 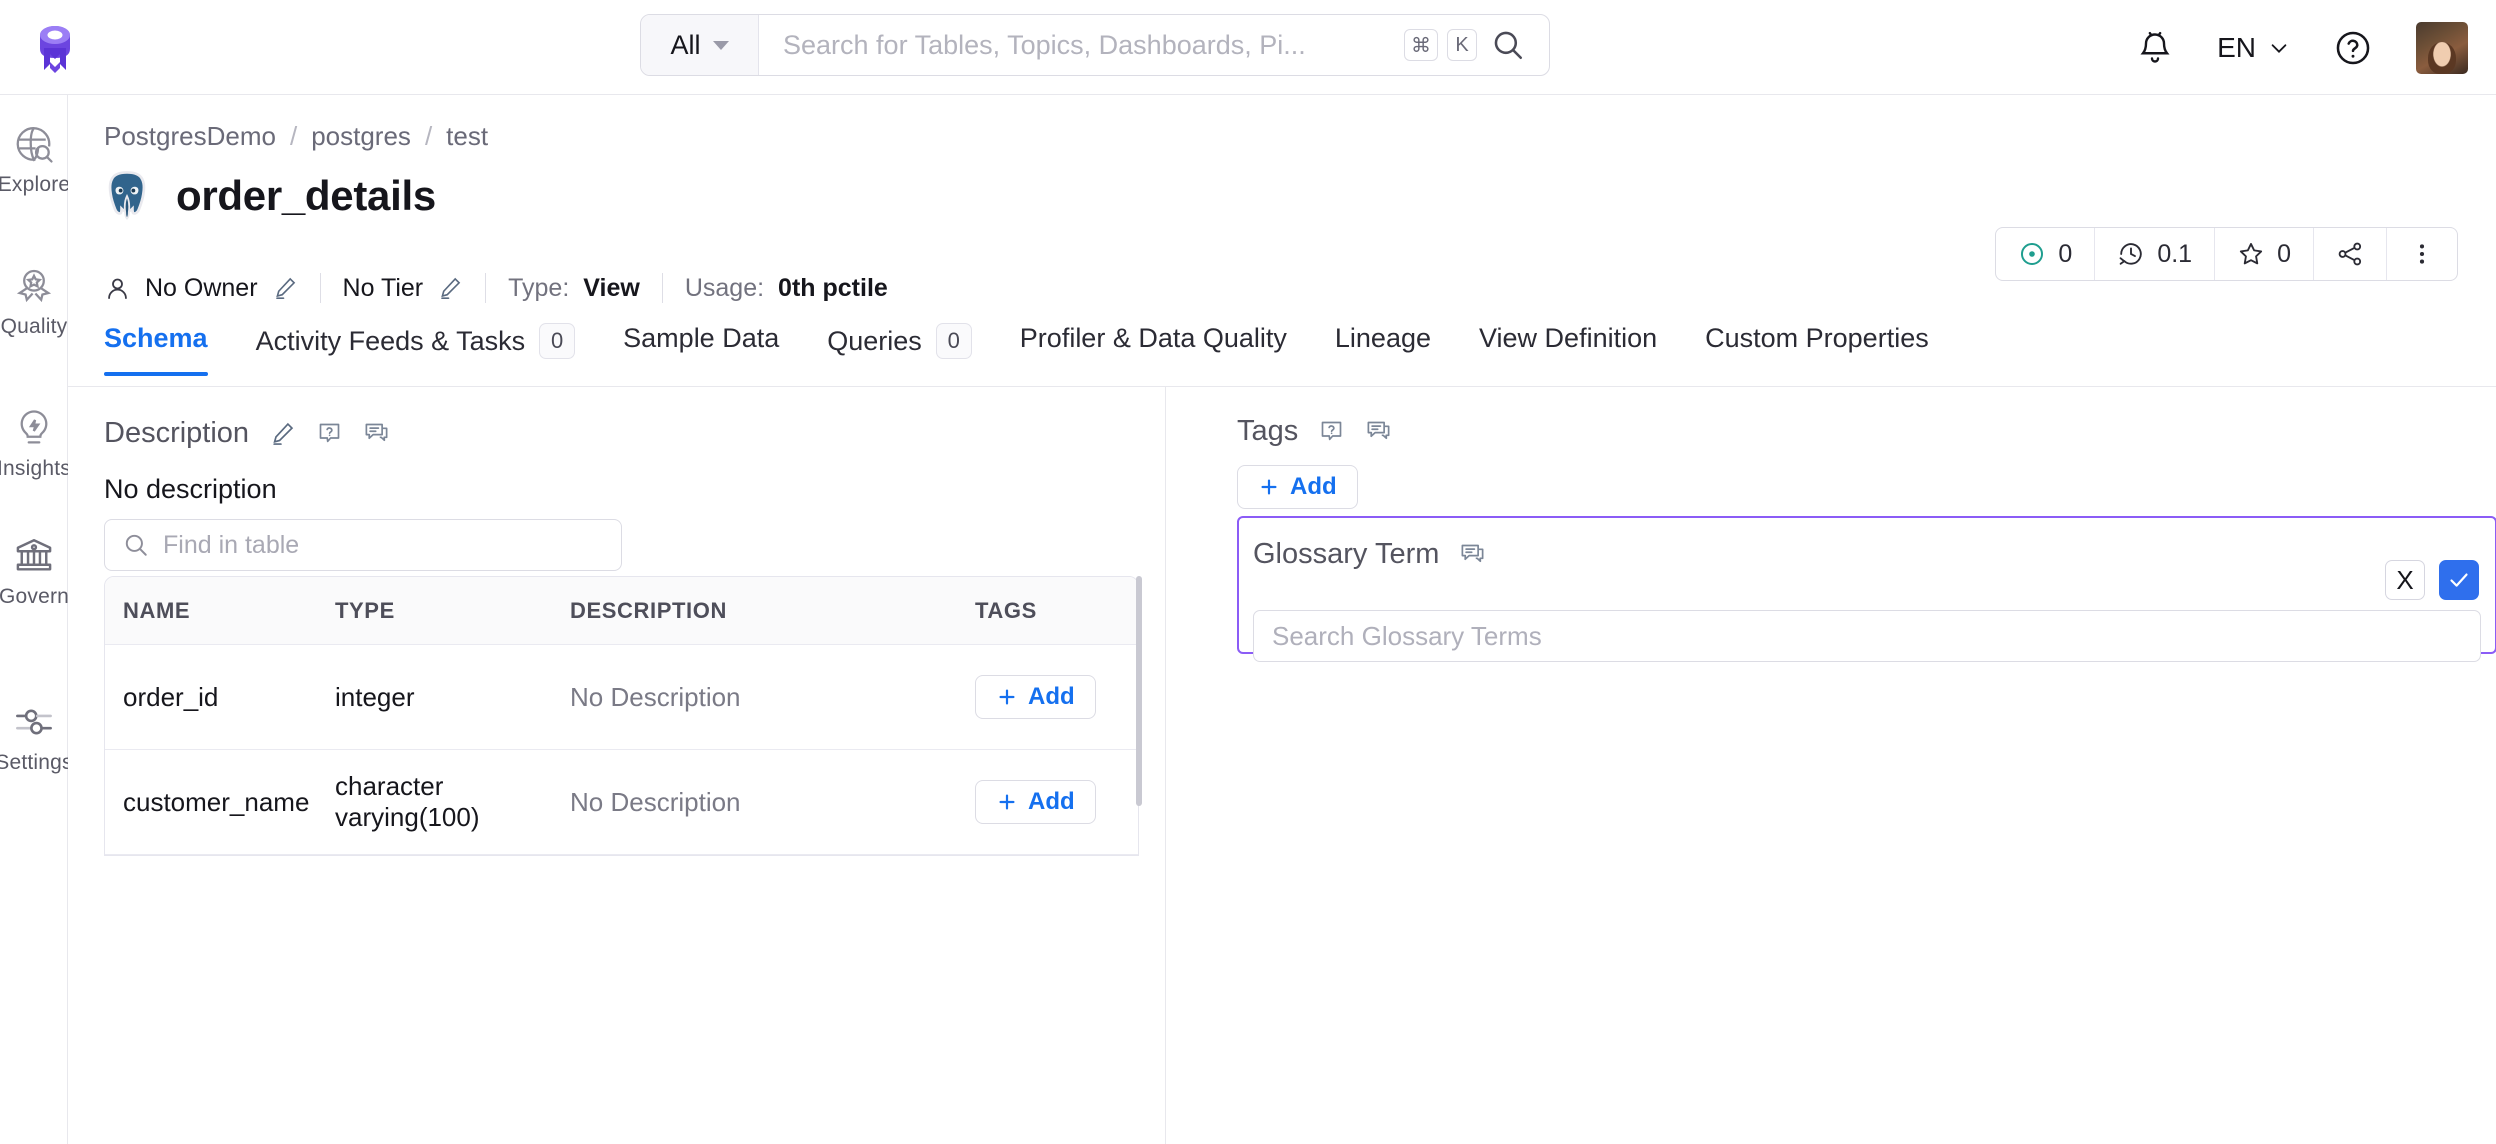 What do you see at coordinates (2284, 253) in the screenshot?
I see `follow-count: 0` at bounding box center [2284, 253].